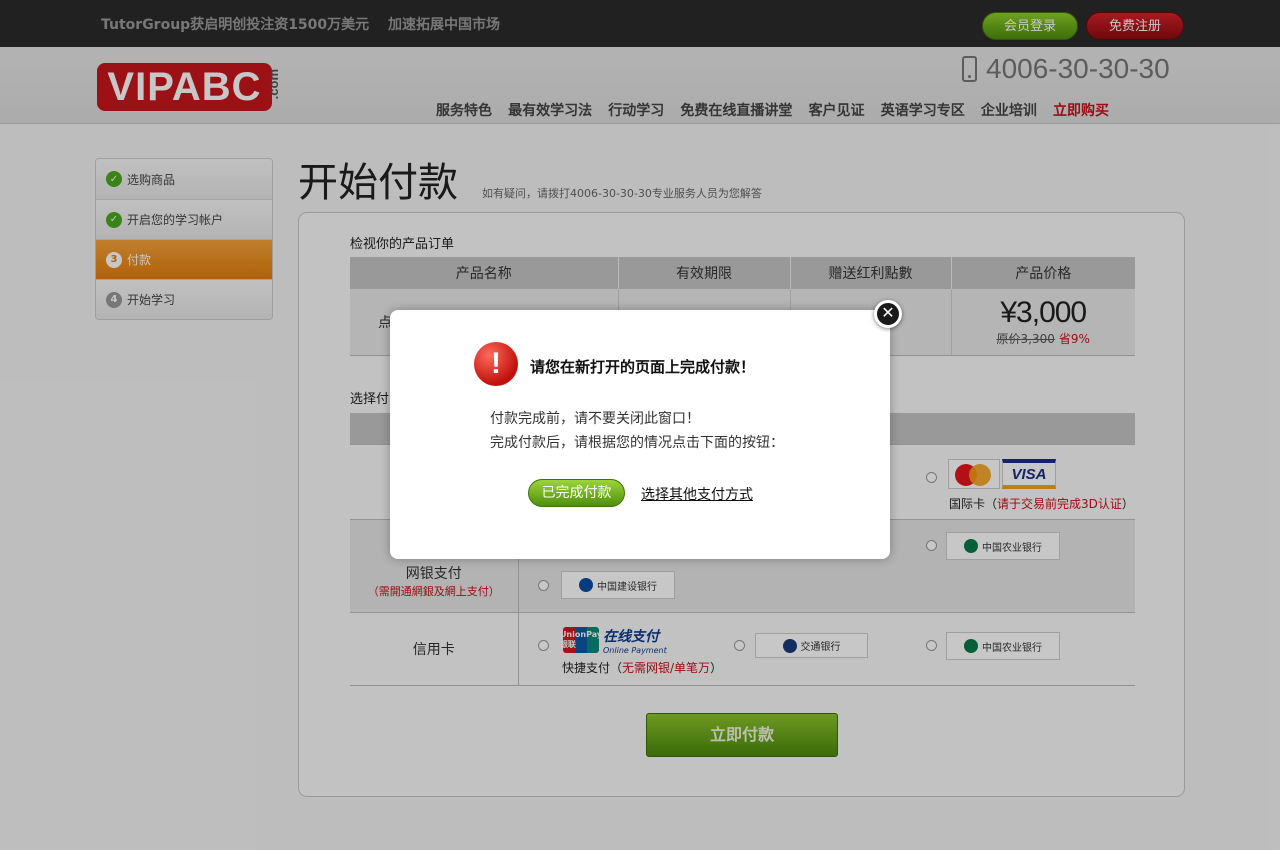 Image resolution: width=1280 pixels, height=850 pixels. I want to click on close-icon: ✕, so click(888, 314).